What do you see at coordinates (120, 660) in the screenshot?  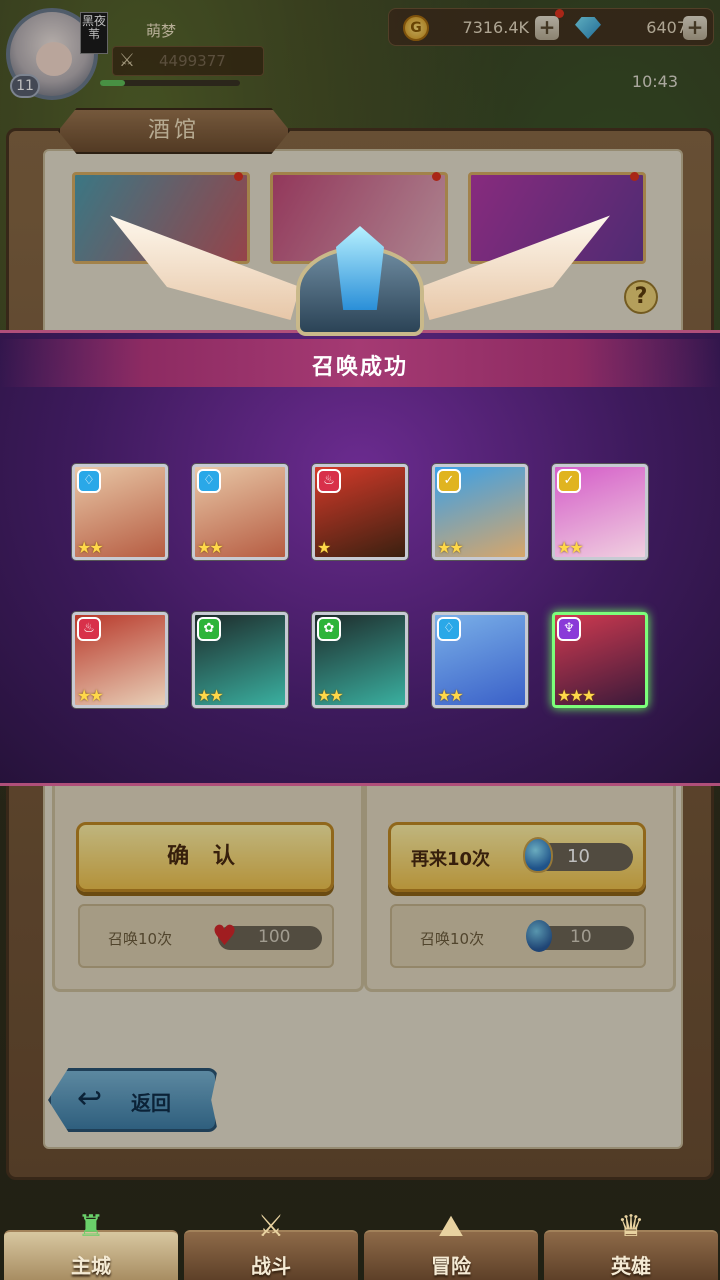 I see `hero-card: ♨ ★★` at bounding box center [120, 660].